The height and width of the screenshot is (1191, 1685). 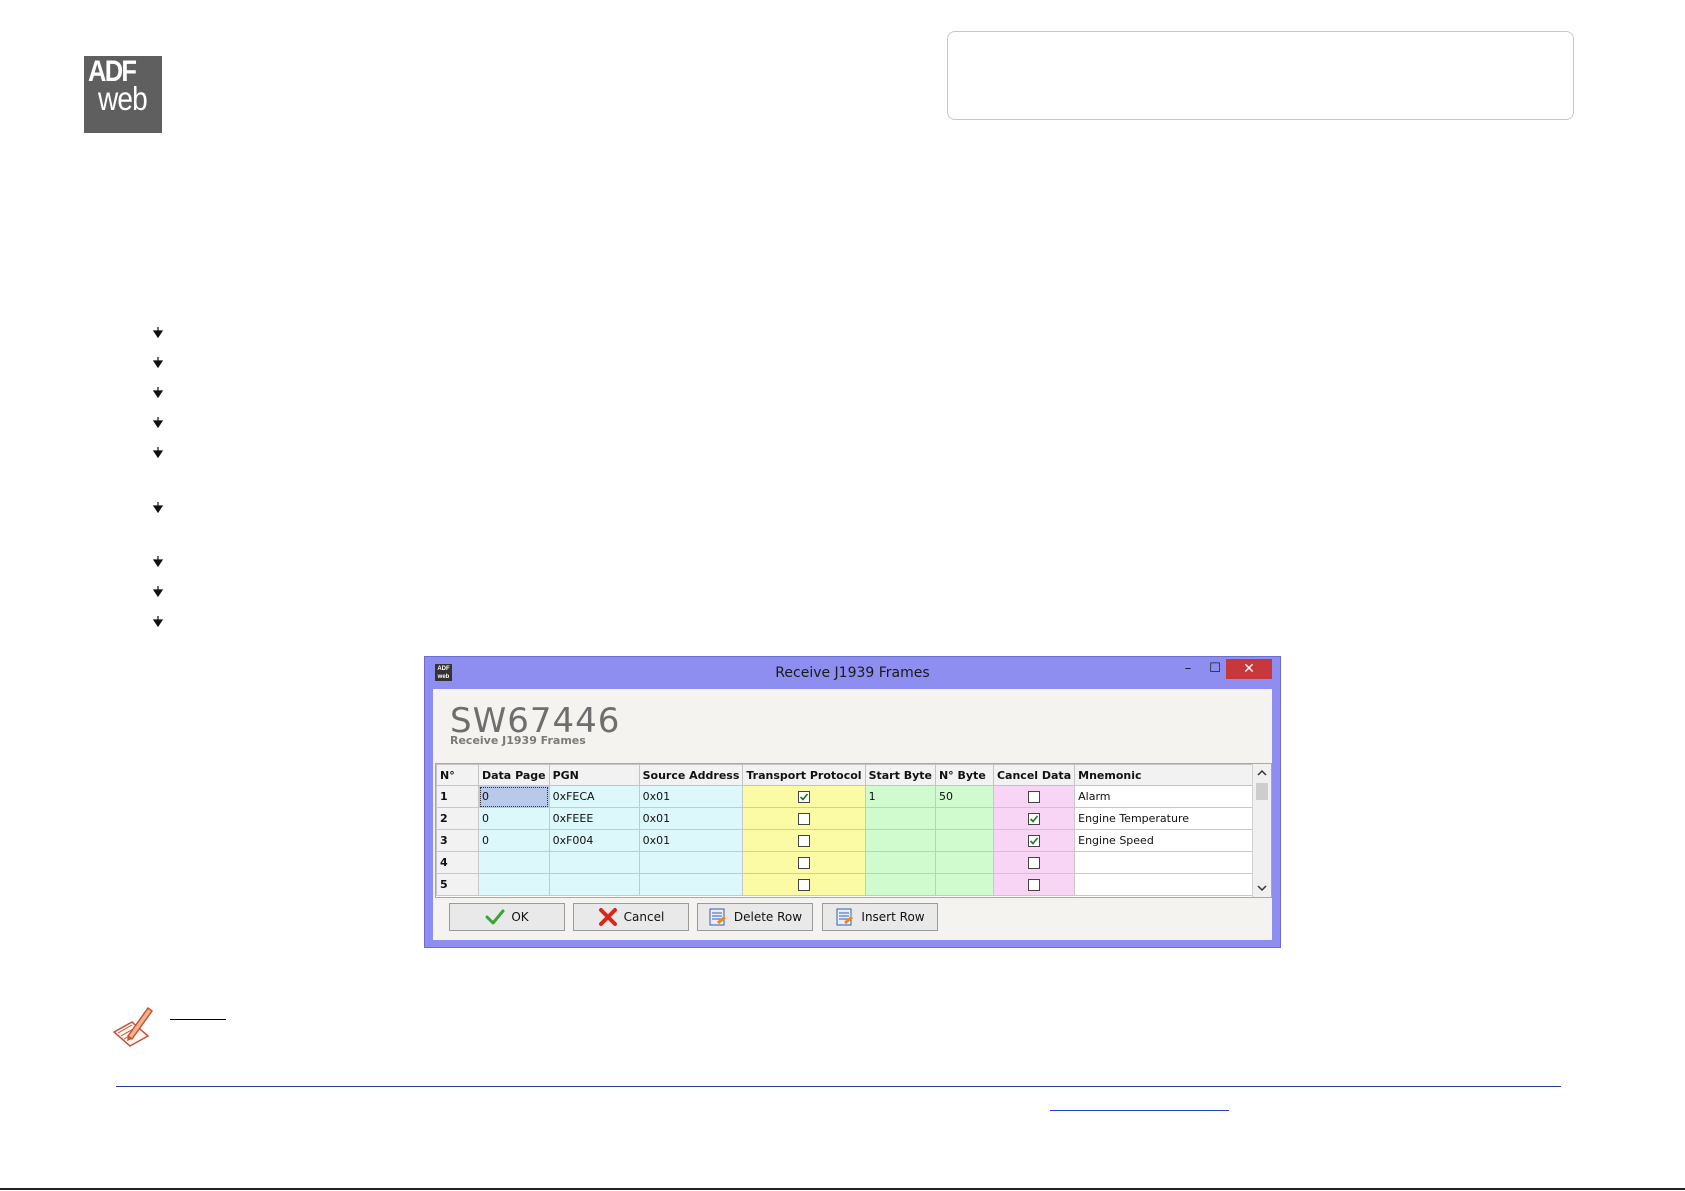 I want to click on window-title: Receive J1939 Frames, so click(x=852, y=673).